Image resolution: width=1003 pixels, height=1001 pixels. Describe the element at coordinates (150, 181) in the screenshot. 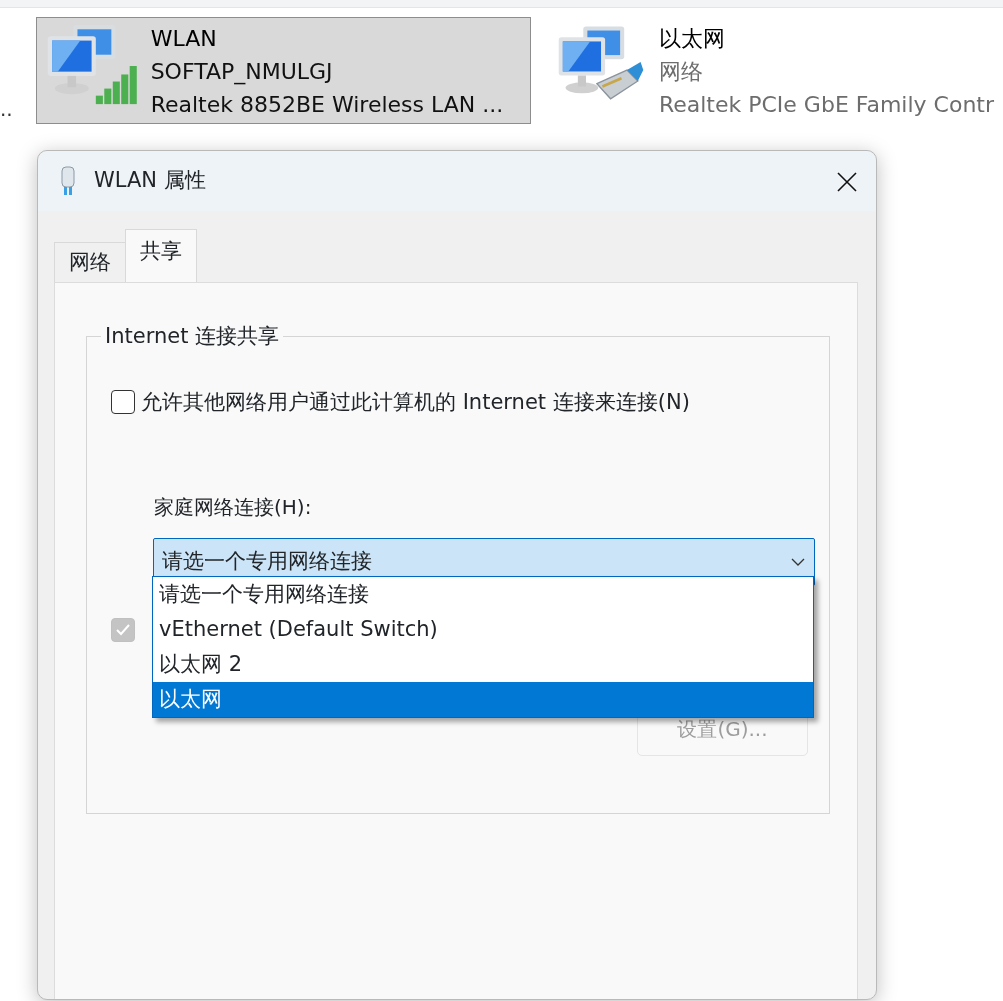

I see `window-title: WLAN 属性` at that location.